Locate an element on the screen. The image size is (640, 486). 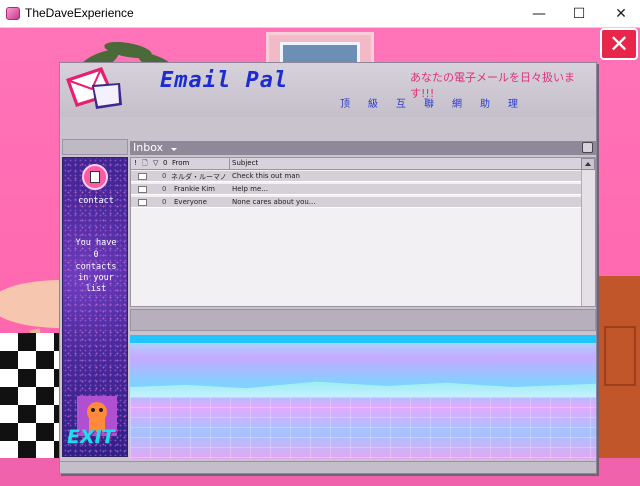
tool-icon is located at coordinates (587, 147).